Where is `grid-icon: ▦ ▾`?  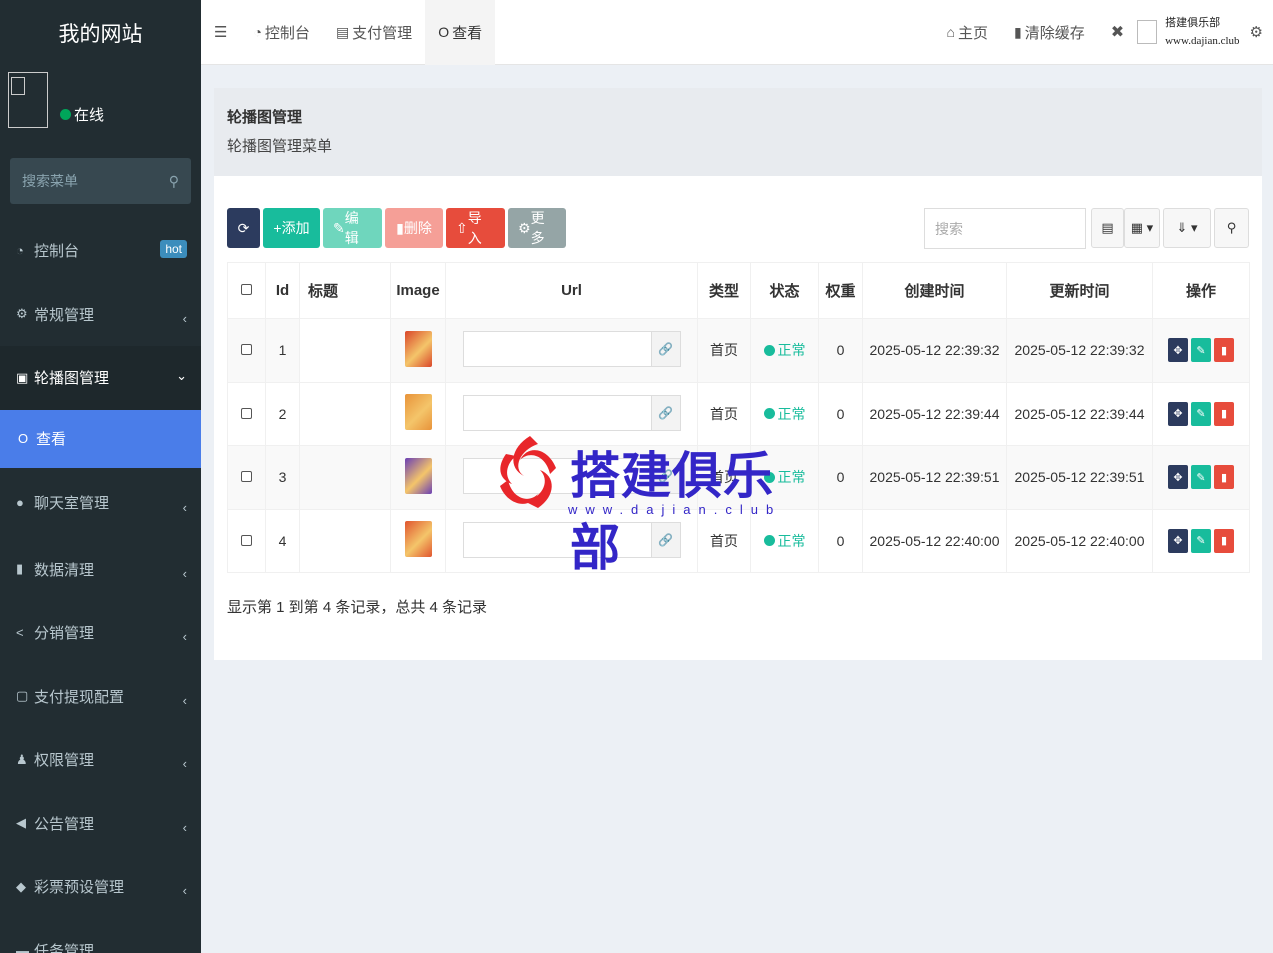
grid-icon: ▦ ▾ is located at coordinates (1142, 227).